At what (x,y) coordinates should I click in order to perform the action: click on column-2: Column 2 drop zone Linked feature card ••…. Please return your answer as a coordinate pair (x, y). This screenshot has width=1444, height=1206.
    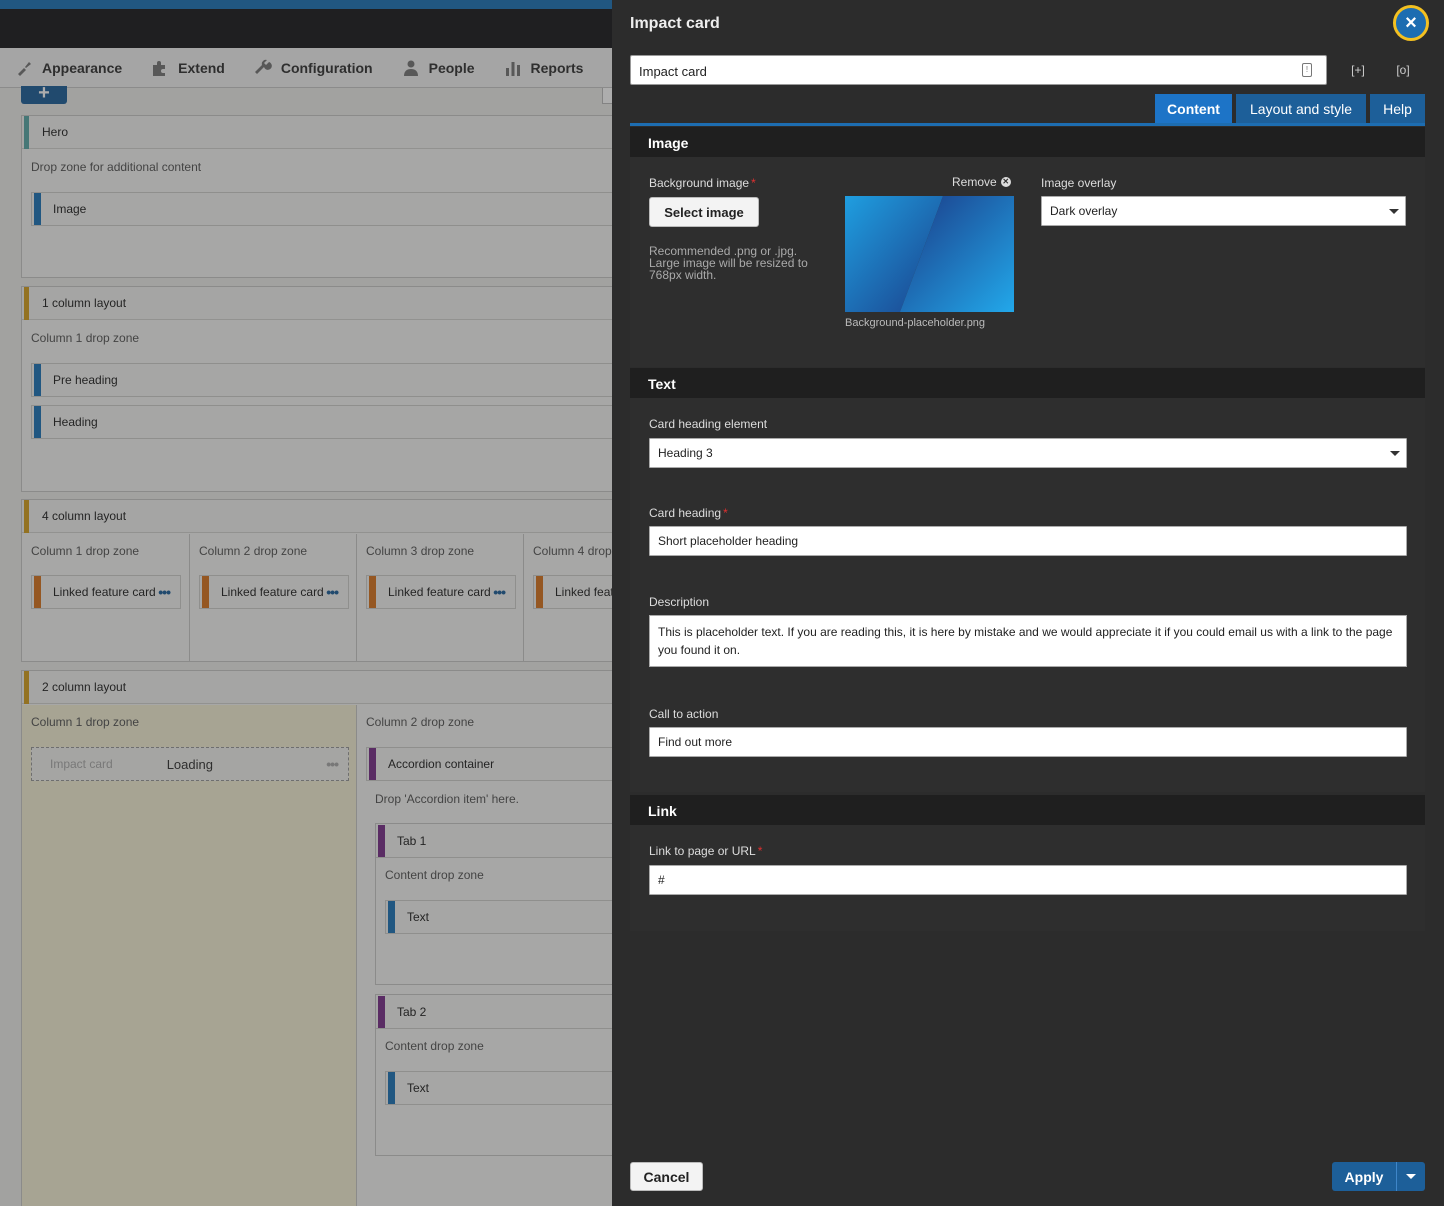
    Looking at the image, I should click on (273, 598).